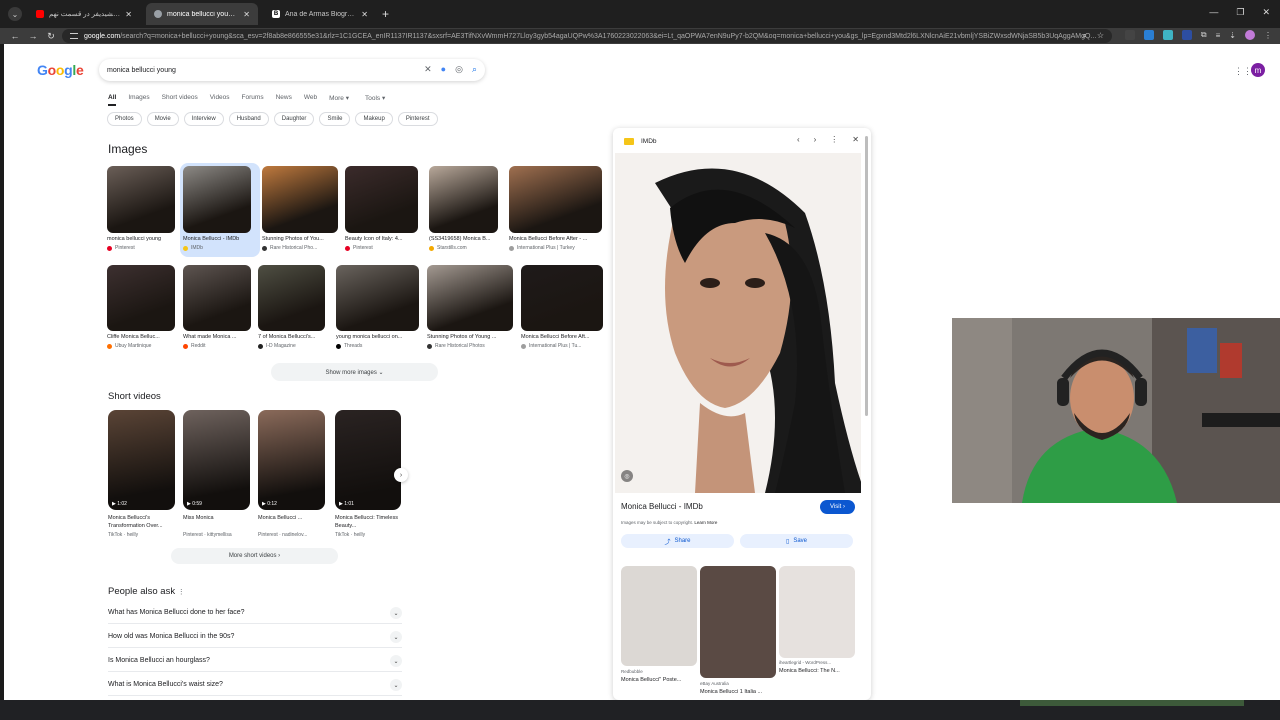  Describe the element at coordinates (218, 518) in the screenshot. I see `short-video-title: Miss Monica` at that location.